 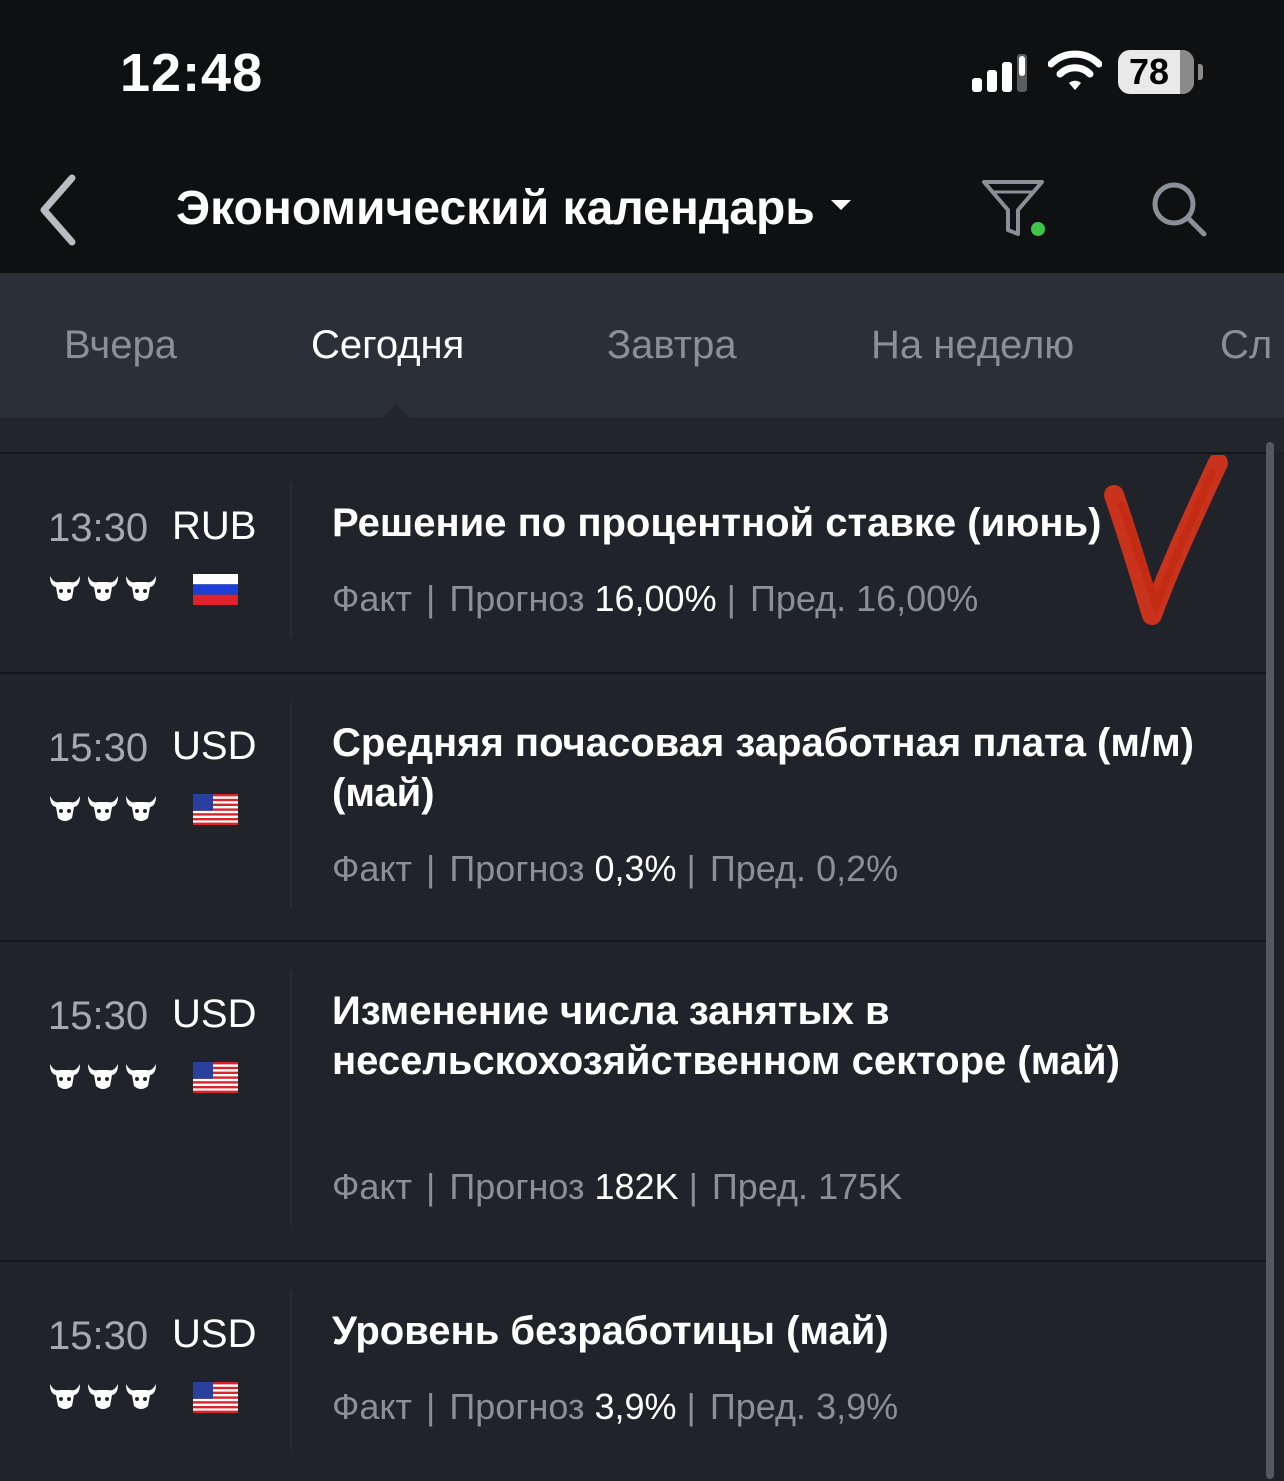 I want to click on back-chevron-icon, so click(x=60, y=210).